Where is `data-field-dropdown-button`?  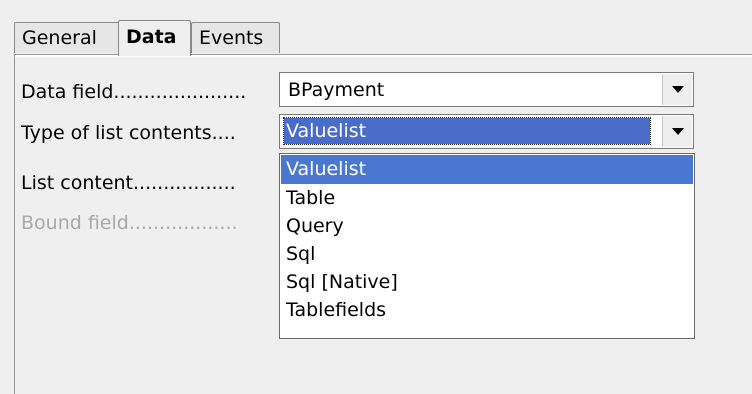
data-field-dropdown-button is located at coordinates (677, 89).